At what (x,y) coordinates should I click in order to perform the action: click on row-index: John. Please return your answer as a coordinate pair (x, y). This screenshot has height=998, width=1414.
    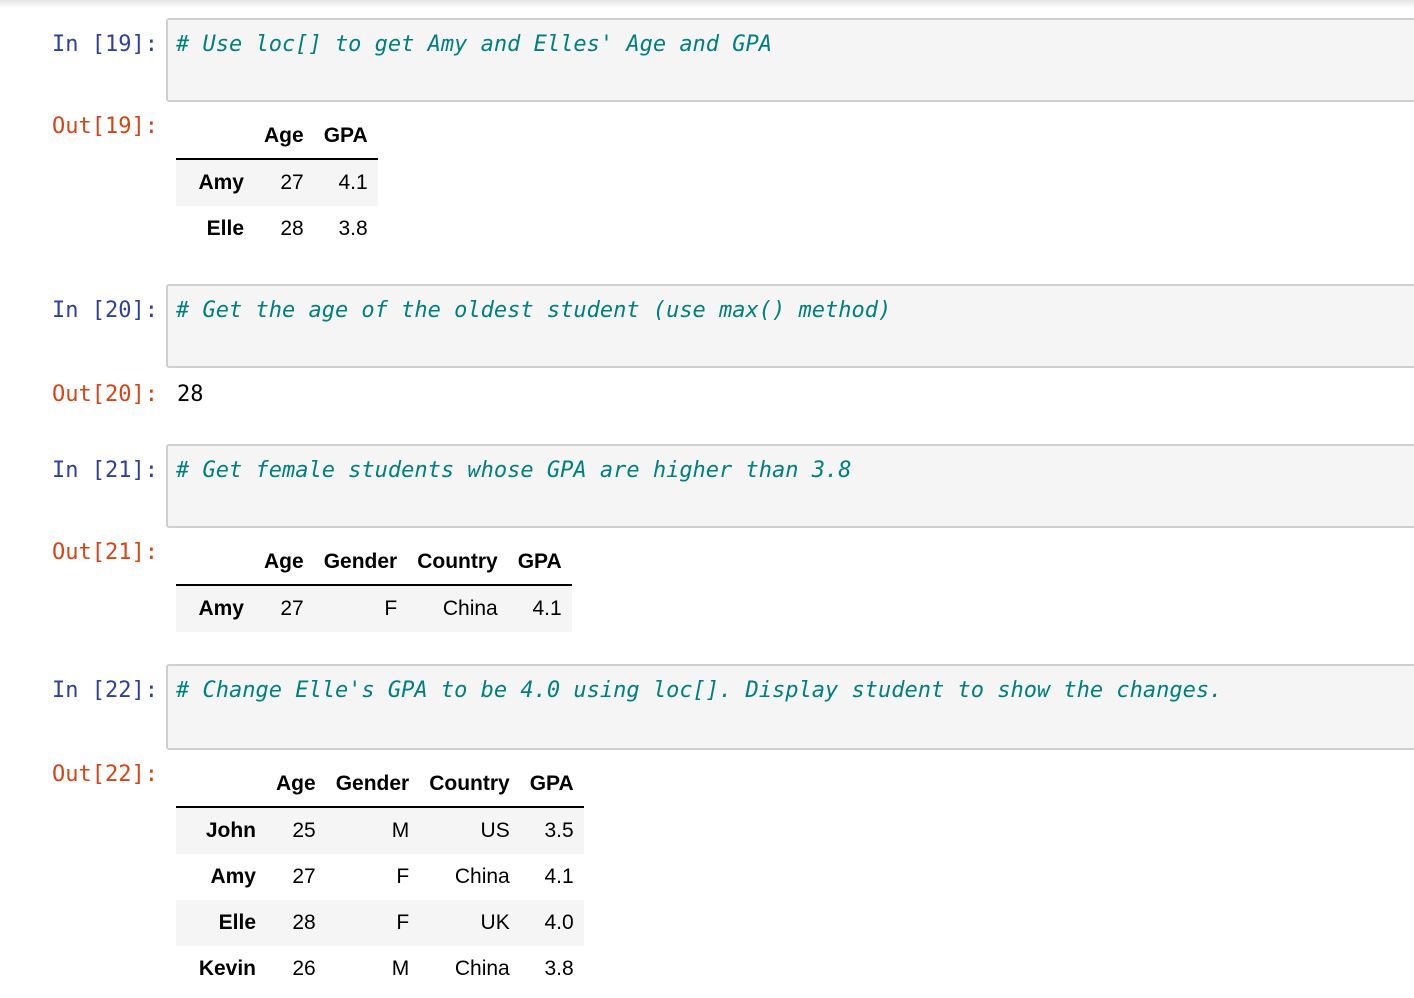
    Looking at the image, I should click on (230, 830).